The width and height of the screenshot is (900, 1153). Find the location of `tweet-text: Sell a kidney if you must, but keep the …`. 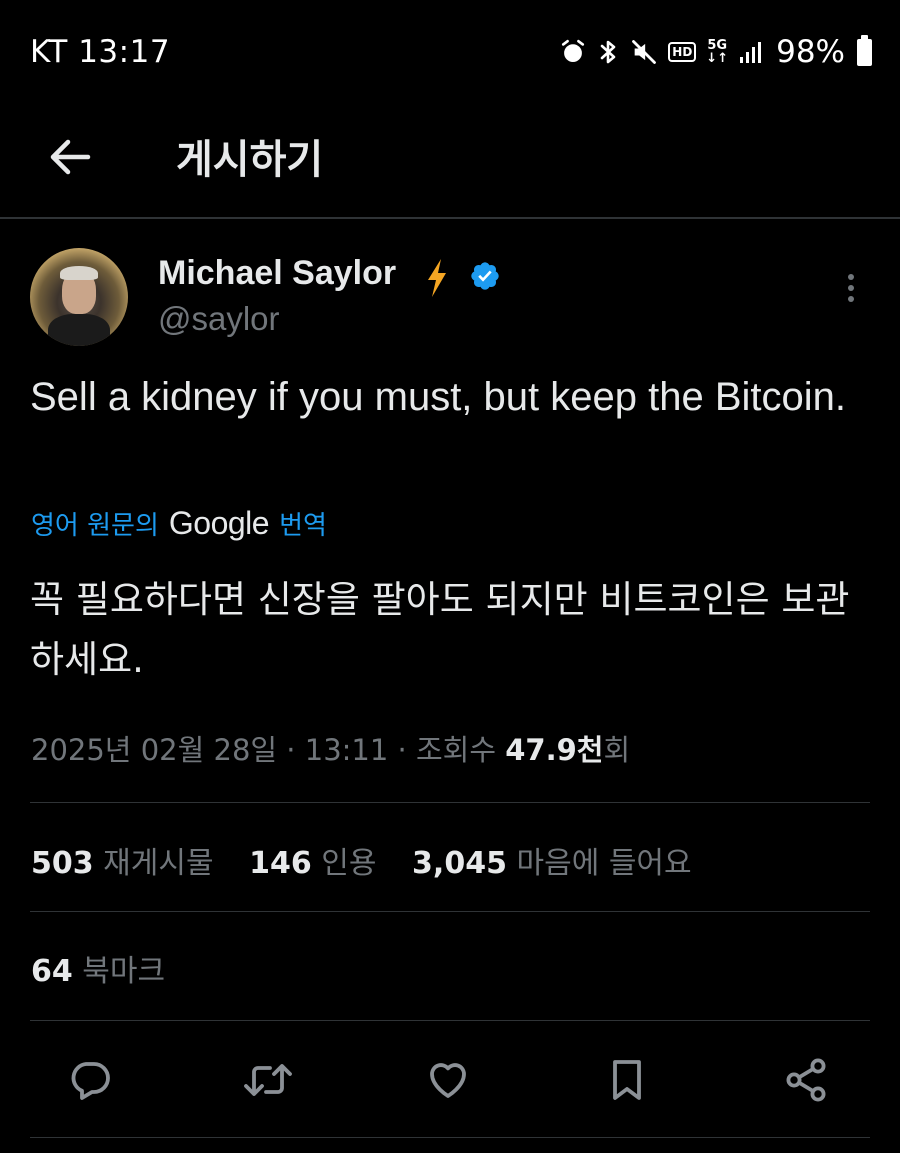

tweet-text: Sell a kidney if you must, but keep the … is located at coordinates (438, 397).